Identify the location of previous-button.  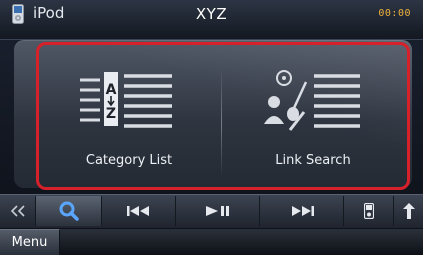
(139, 211).